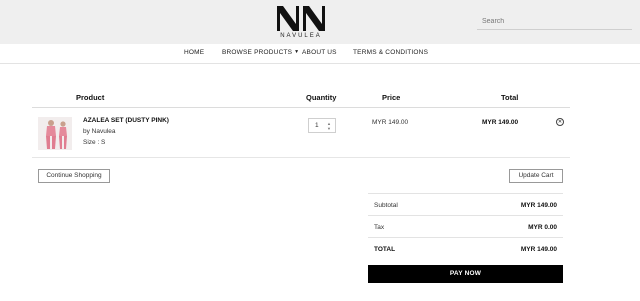 The height and width of the screenshot is (301, 640). What do you see at coordinates (301, 18) in the screenshot?
I see `navulea-monogram-icon` at bounding box center [301, 18].